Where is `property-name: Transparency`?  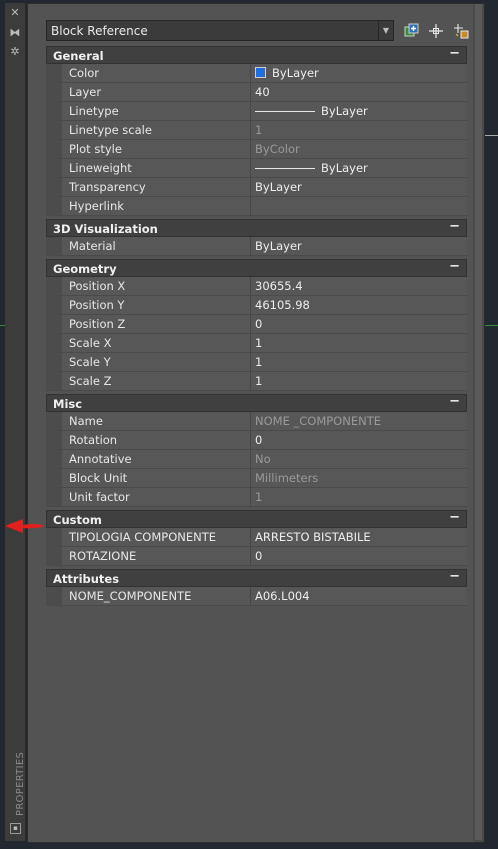 property-name: Transparency is located at coordinates (107, 187).